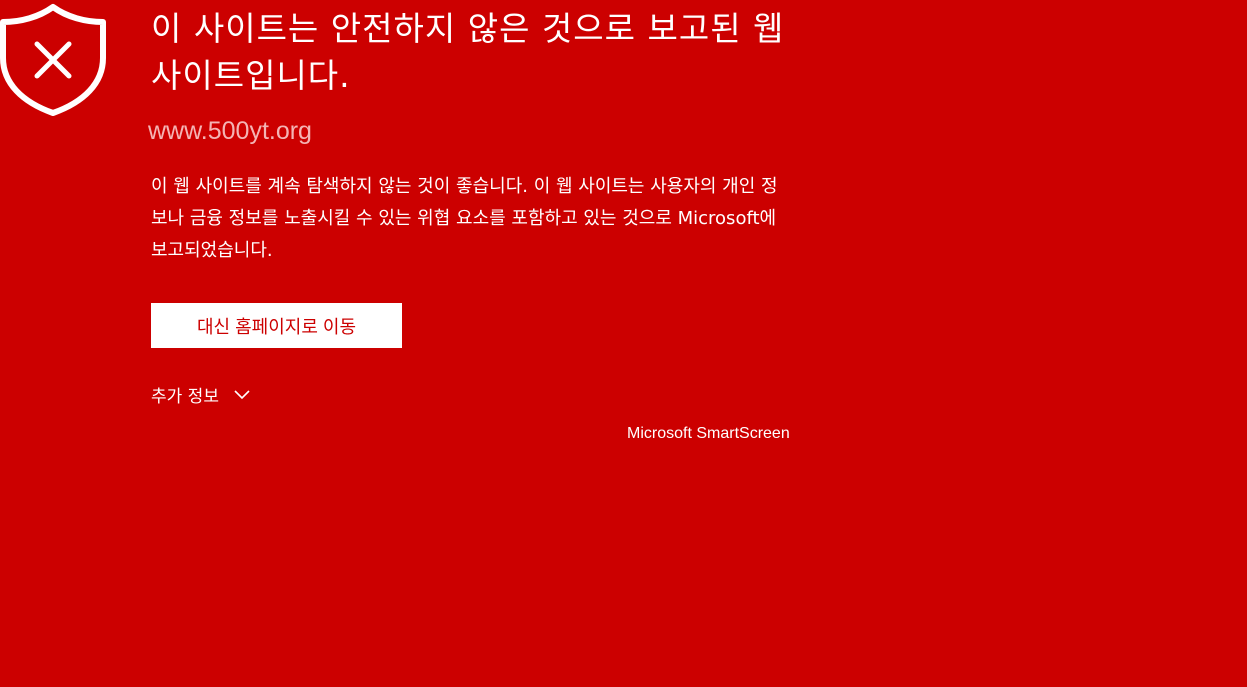 This screenshot has height=687, width=1247. I want to click on go-to-homepage-button-label: 대신 홈페이지로 이동, so click(276, 326).